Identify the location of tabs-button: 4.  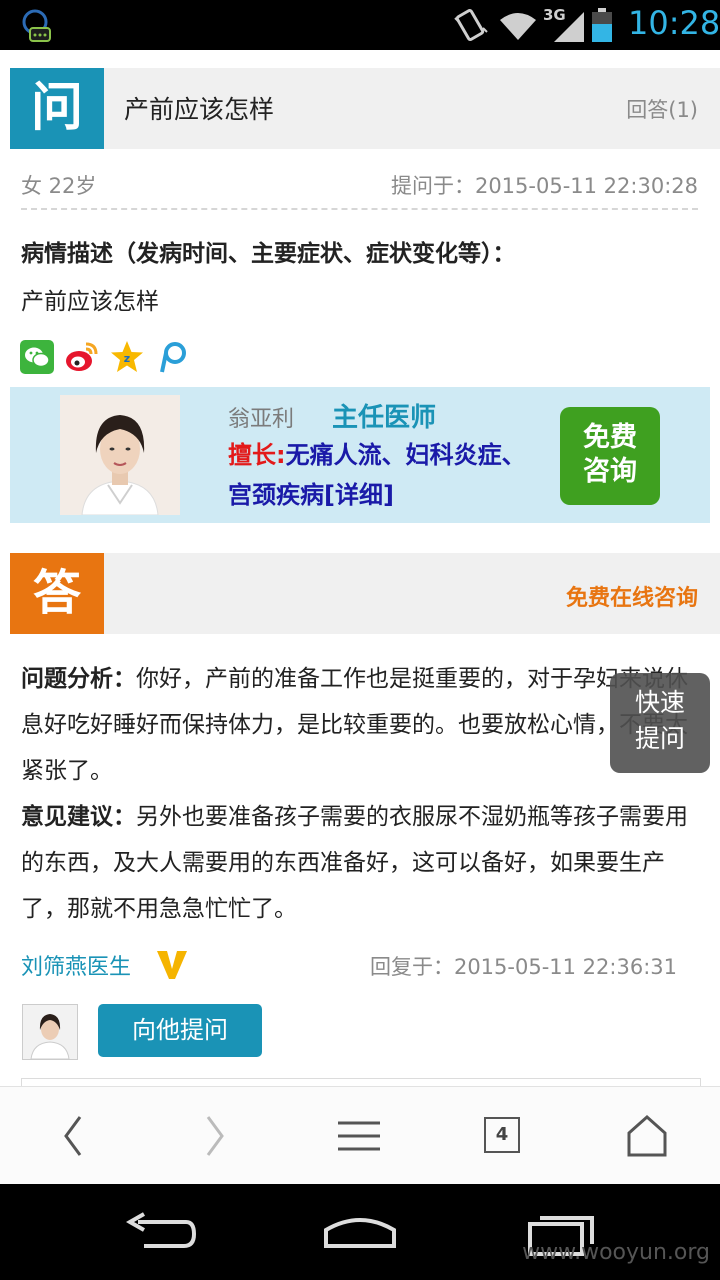
(502, 1135).